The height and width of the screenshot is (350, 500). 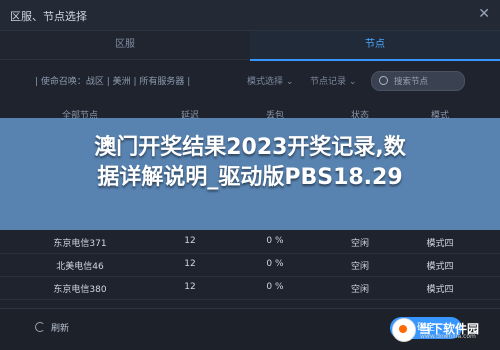 What do you see at coordinates (48, 16) in the screenshot?
I see `window-title: 区服、节点选择` at bounding box center [48, 16].